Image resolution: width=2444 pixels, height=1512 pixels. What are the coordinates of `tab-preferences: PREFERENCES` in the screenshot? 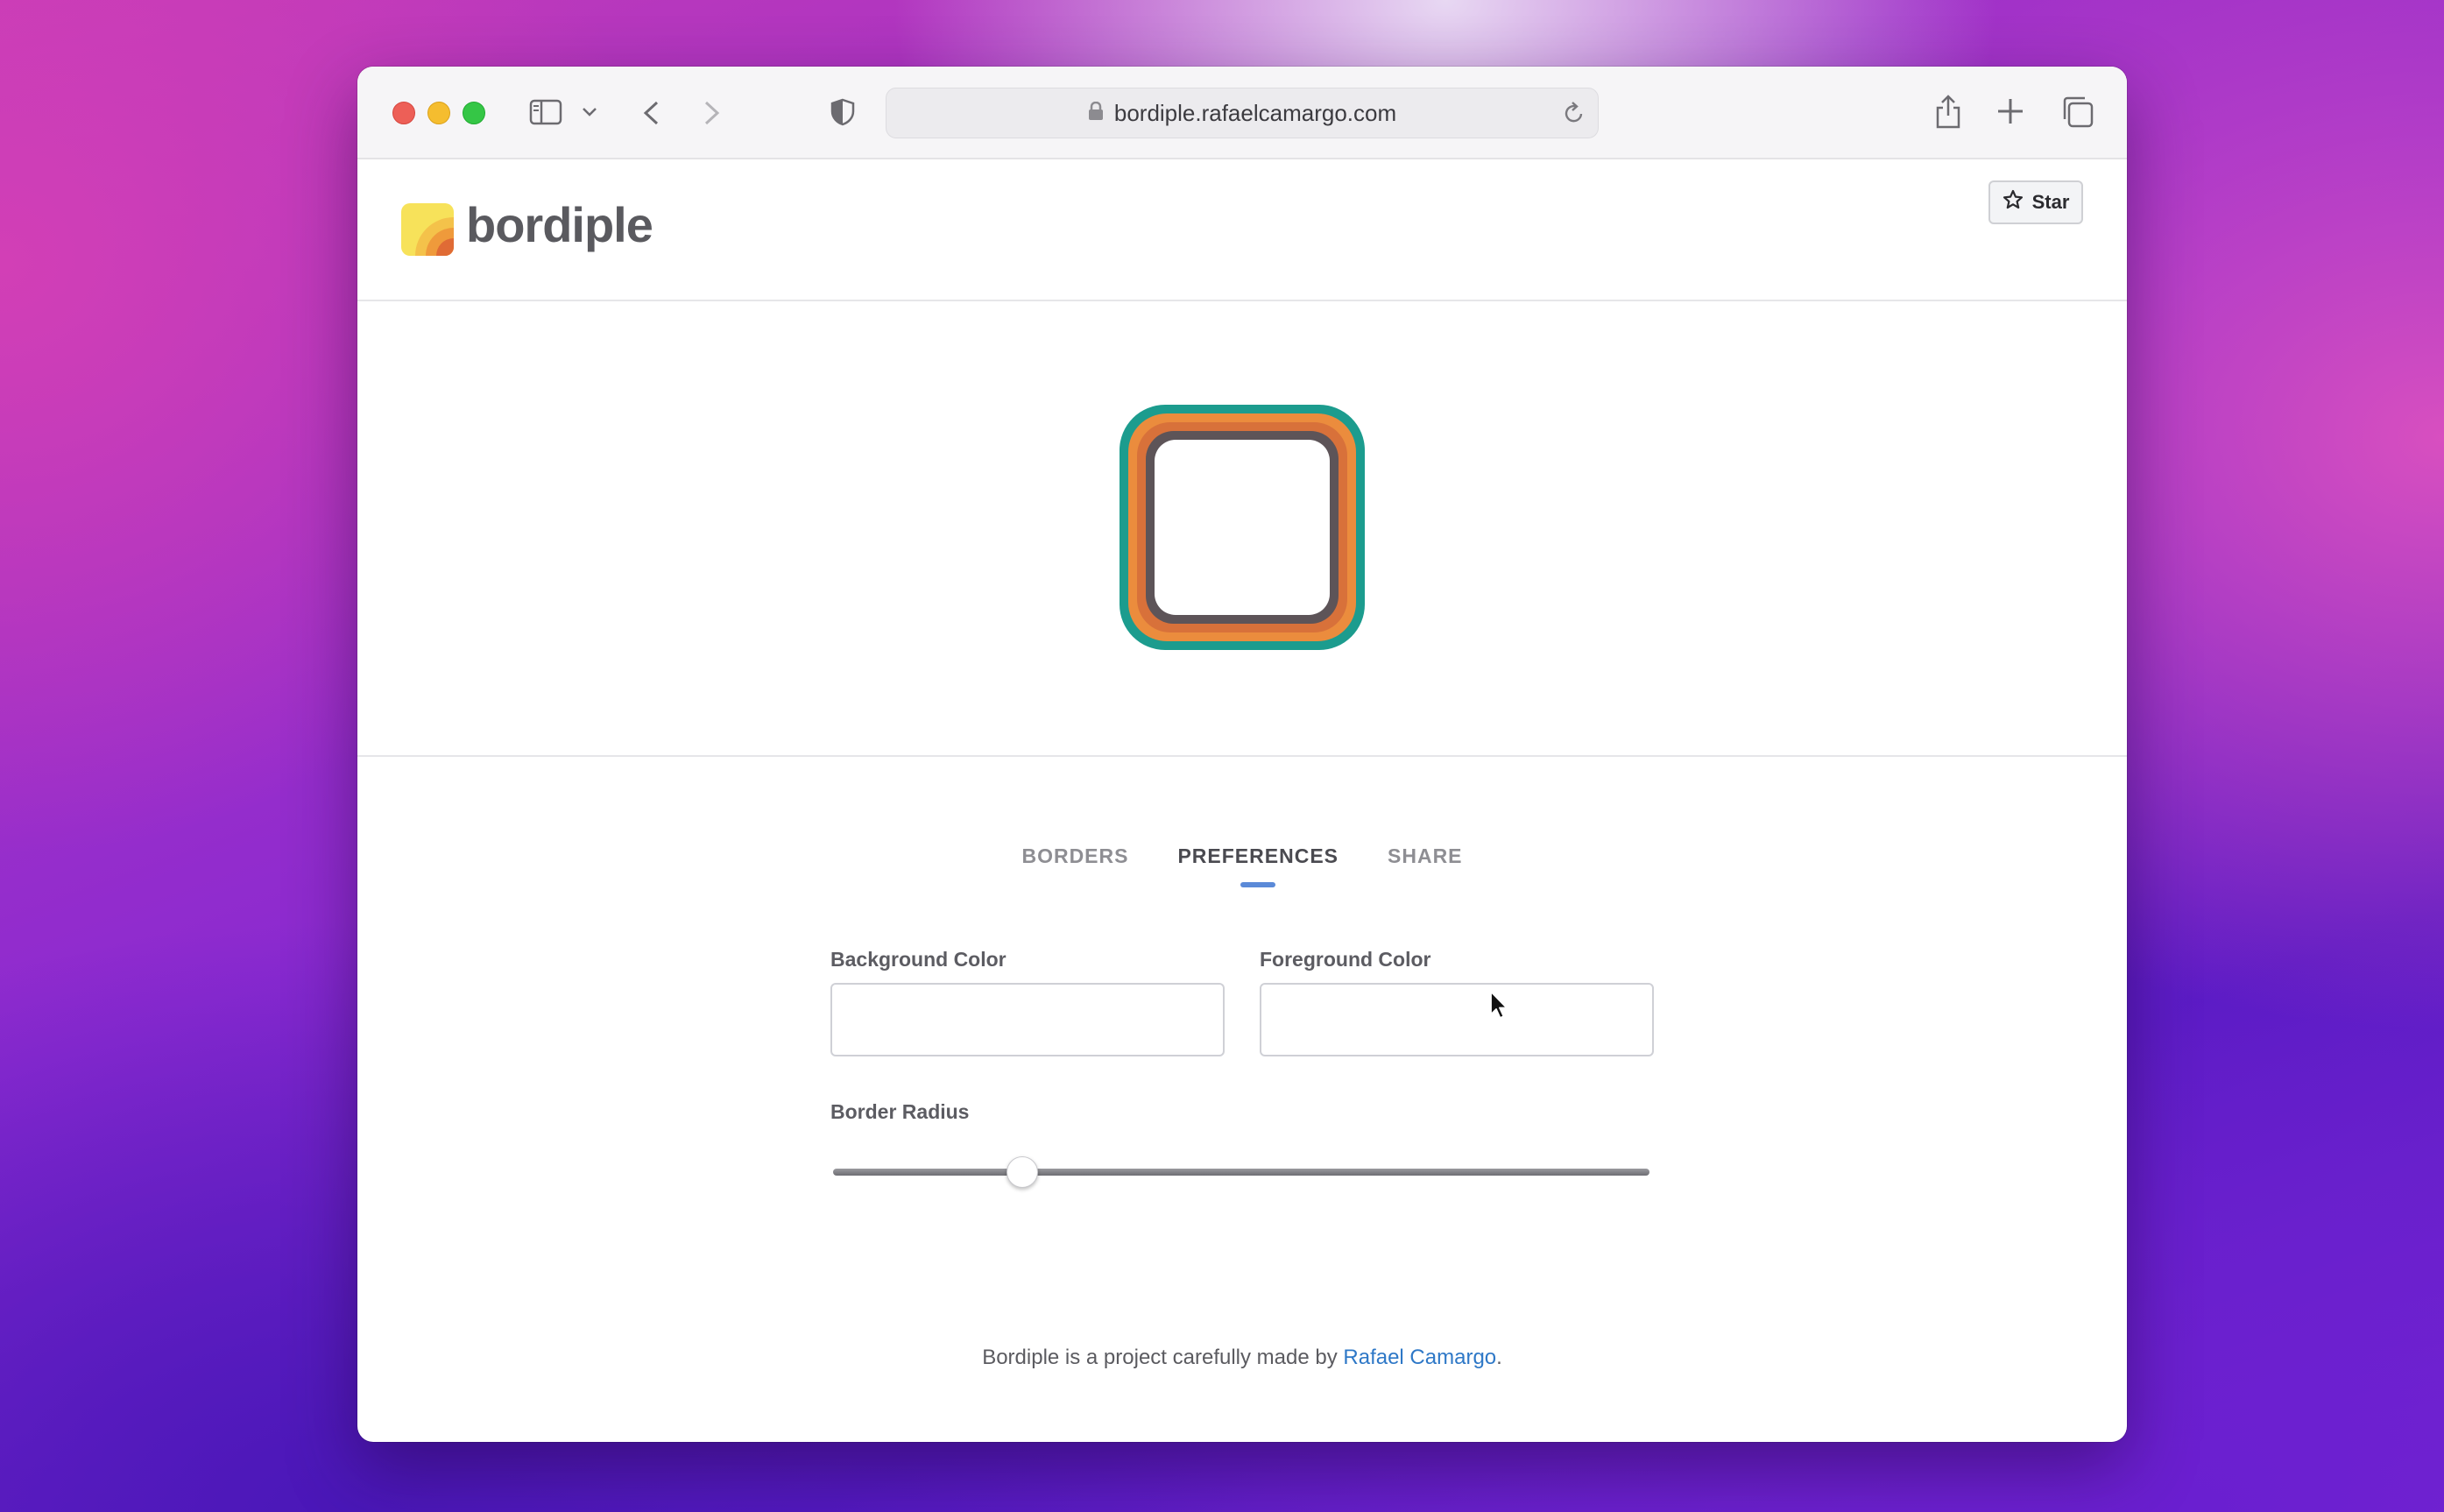 It's located at (1258, 856).